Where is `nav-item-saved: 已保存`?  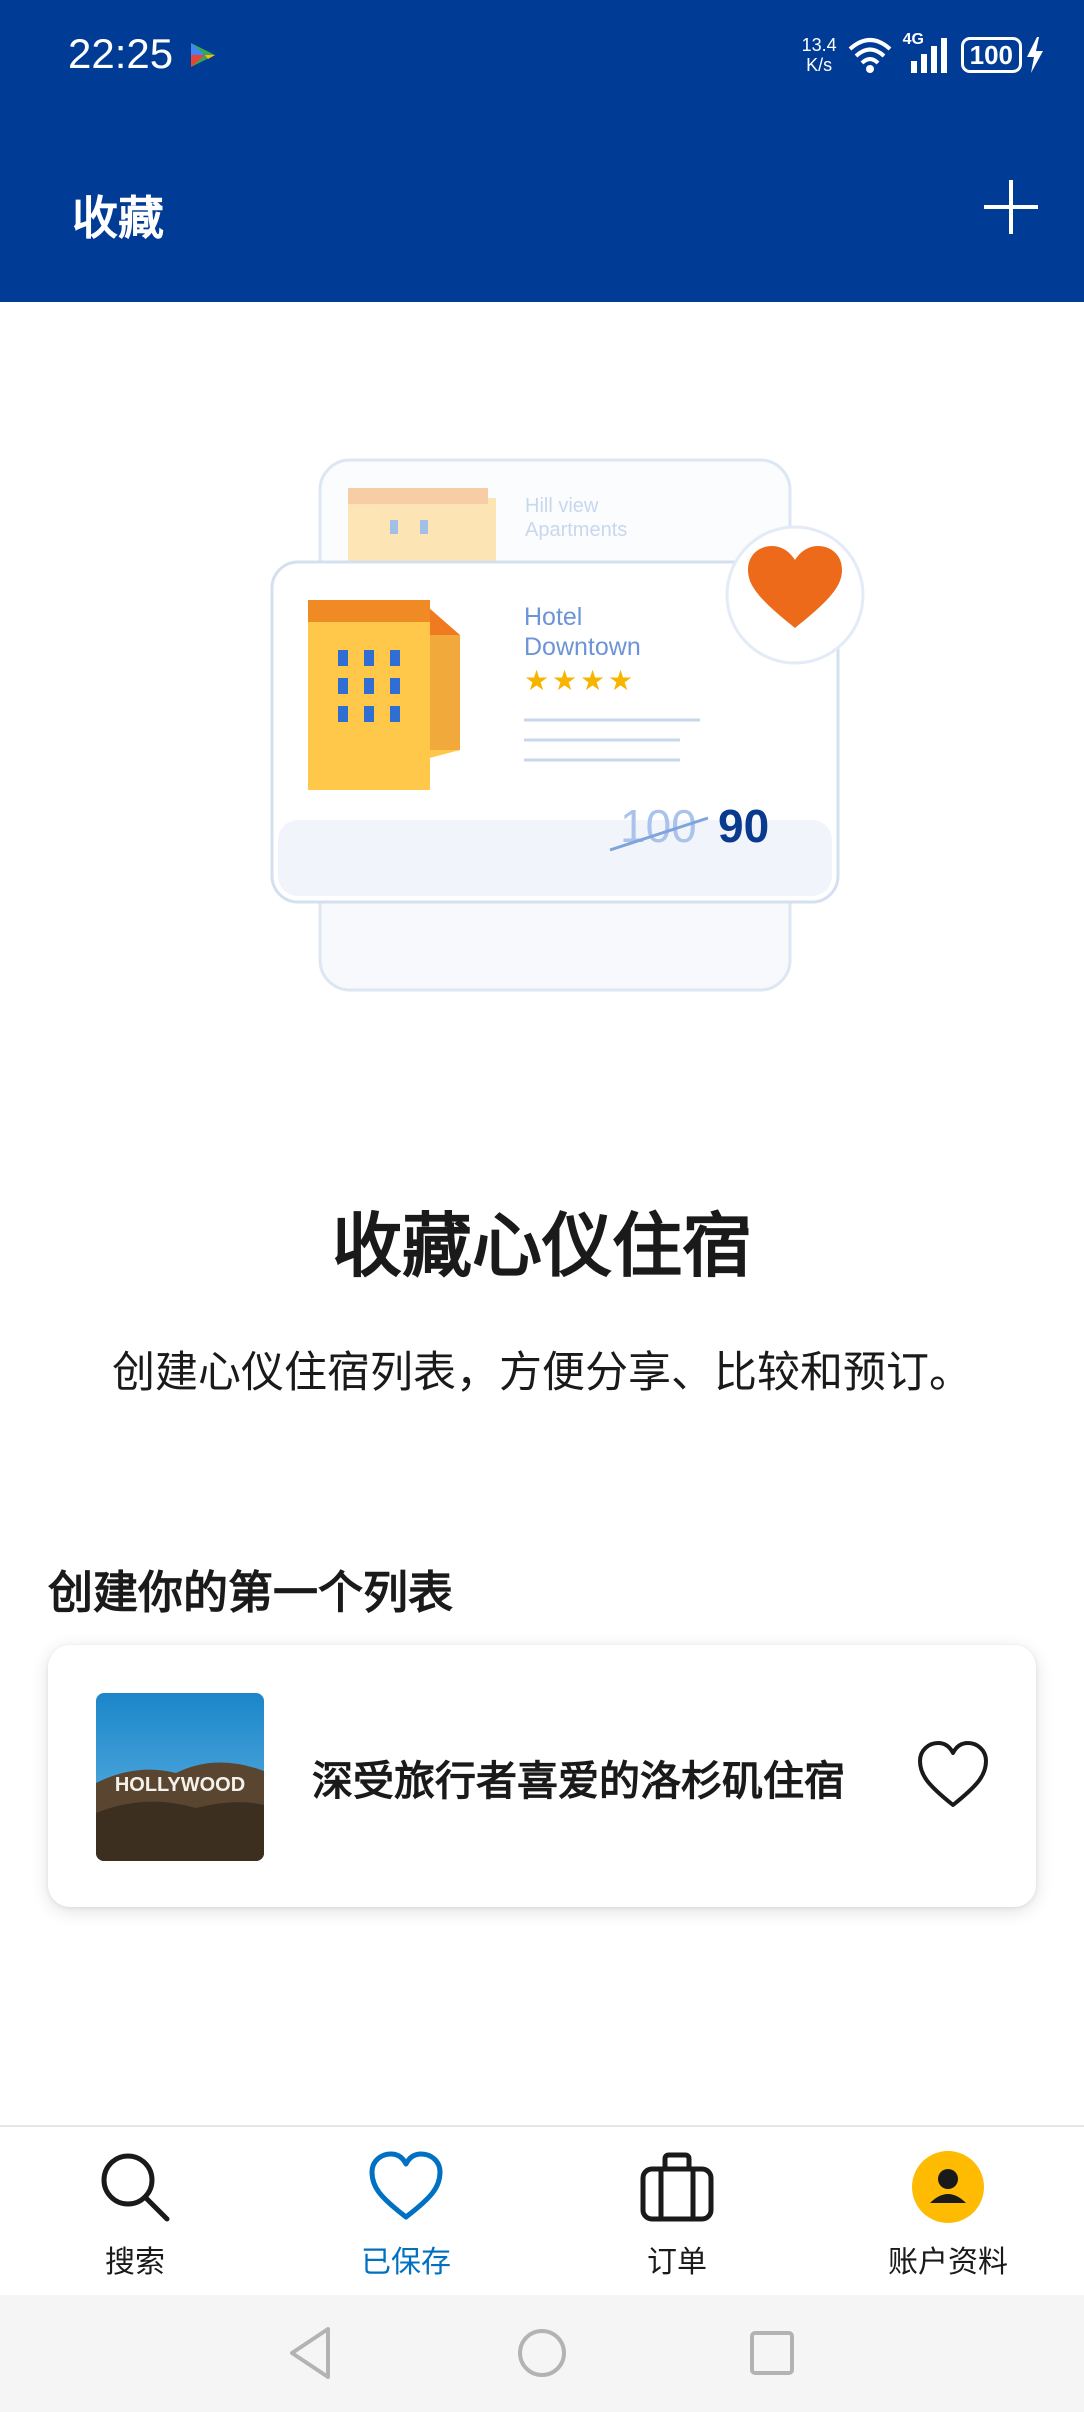 nav-item-saved: 已保存 is located at coordinates (406, 2217).